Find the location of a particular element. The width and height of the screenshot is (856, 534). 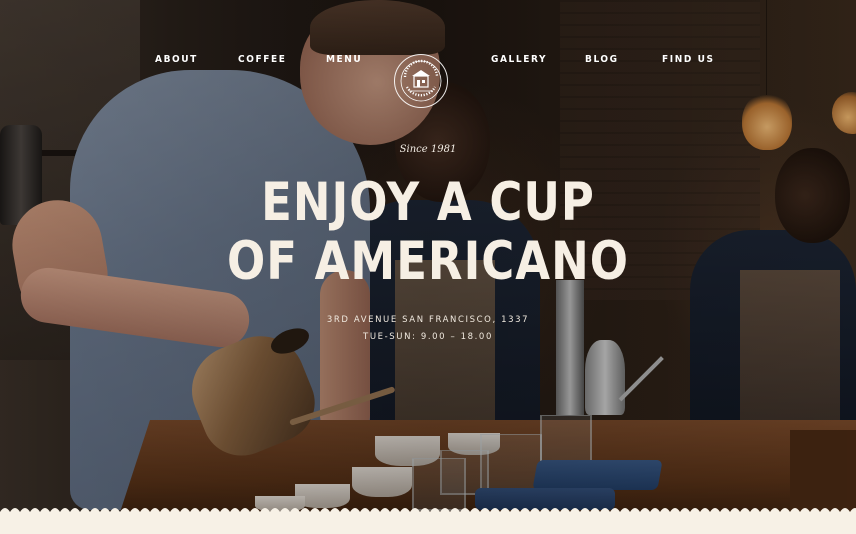

coffee-shop-logo-icon is located at coordinates (421, 80).